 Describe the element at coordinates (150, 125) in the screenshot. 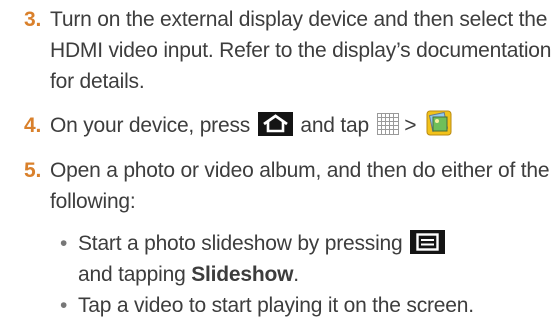

I see `step-text-part: On your device, press` at that location.